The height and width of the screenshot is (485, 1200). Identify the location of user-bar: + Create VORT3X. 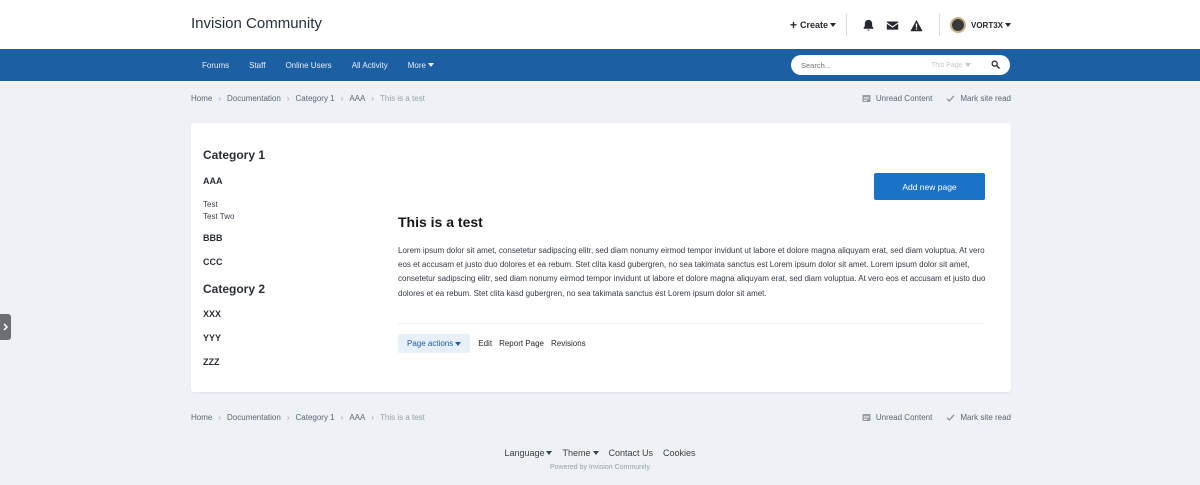
(900, 25).